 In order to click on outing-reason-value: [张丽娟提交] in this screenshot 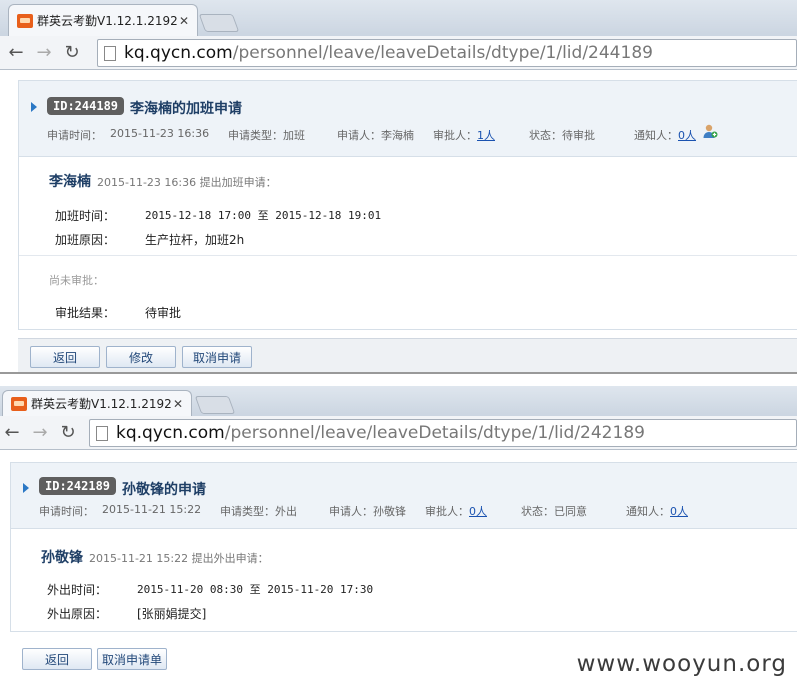, I will do `click(172, 614)`.